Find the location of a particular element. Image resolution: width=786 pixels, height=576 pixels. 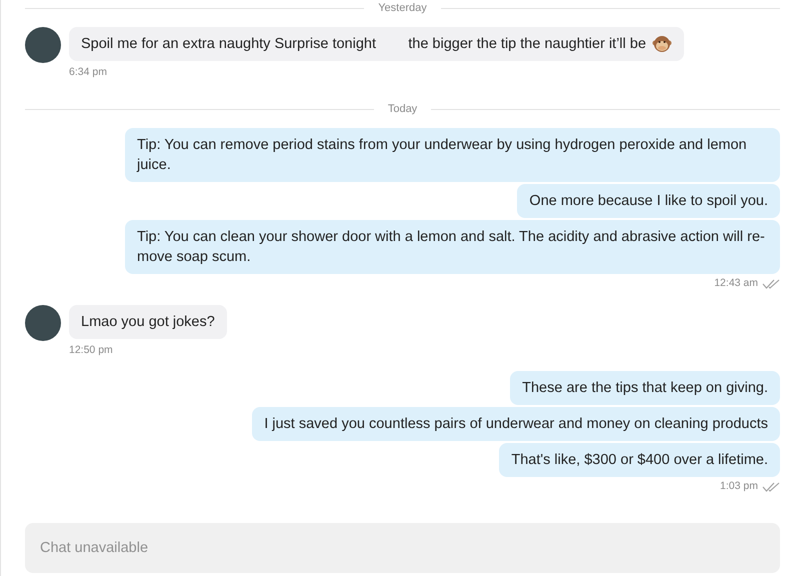

message-bubble: That's like, $300 or $400 over a lifetime. is located at coordinates (639, 460).